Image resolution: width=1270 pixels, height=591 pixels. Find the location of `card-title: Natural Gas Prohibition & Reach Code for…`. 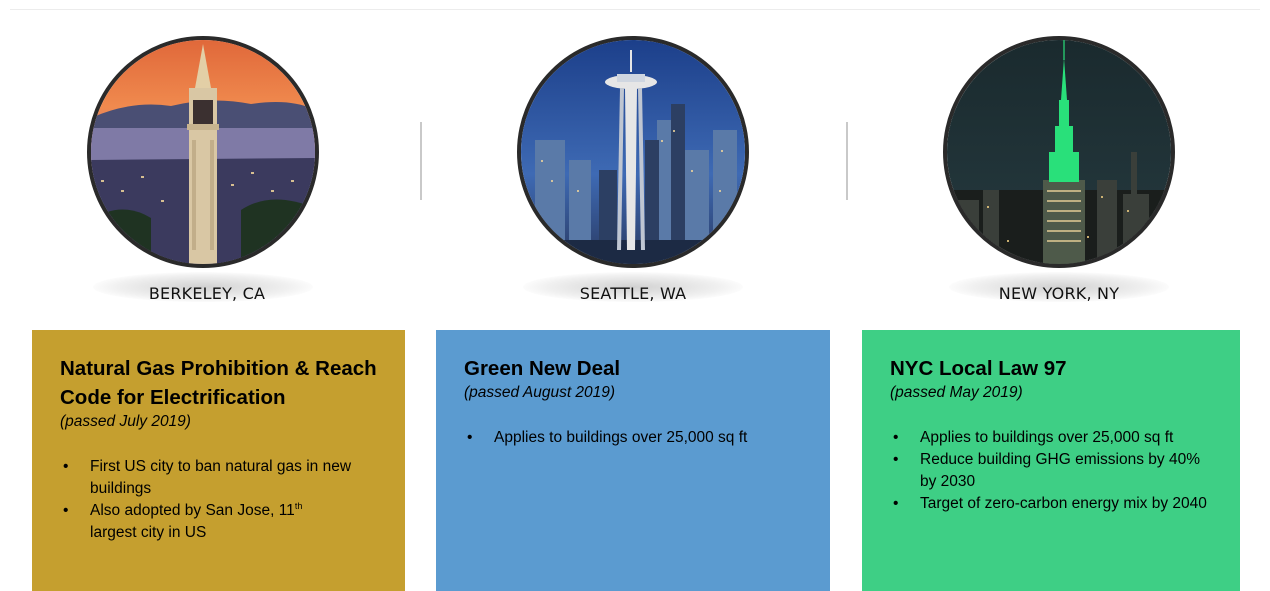

card-title: Natural Gas Prohibition & Reach Code for… is located at coordinates (218, 383).